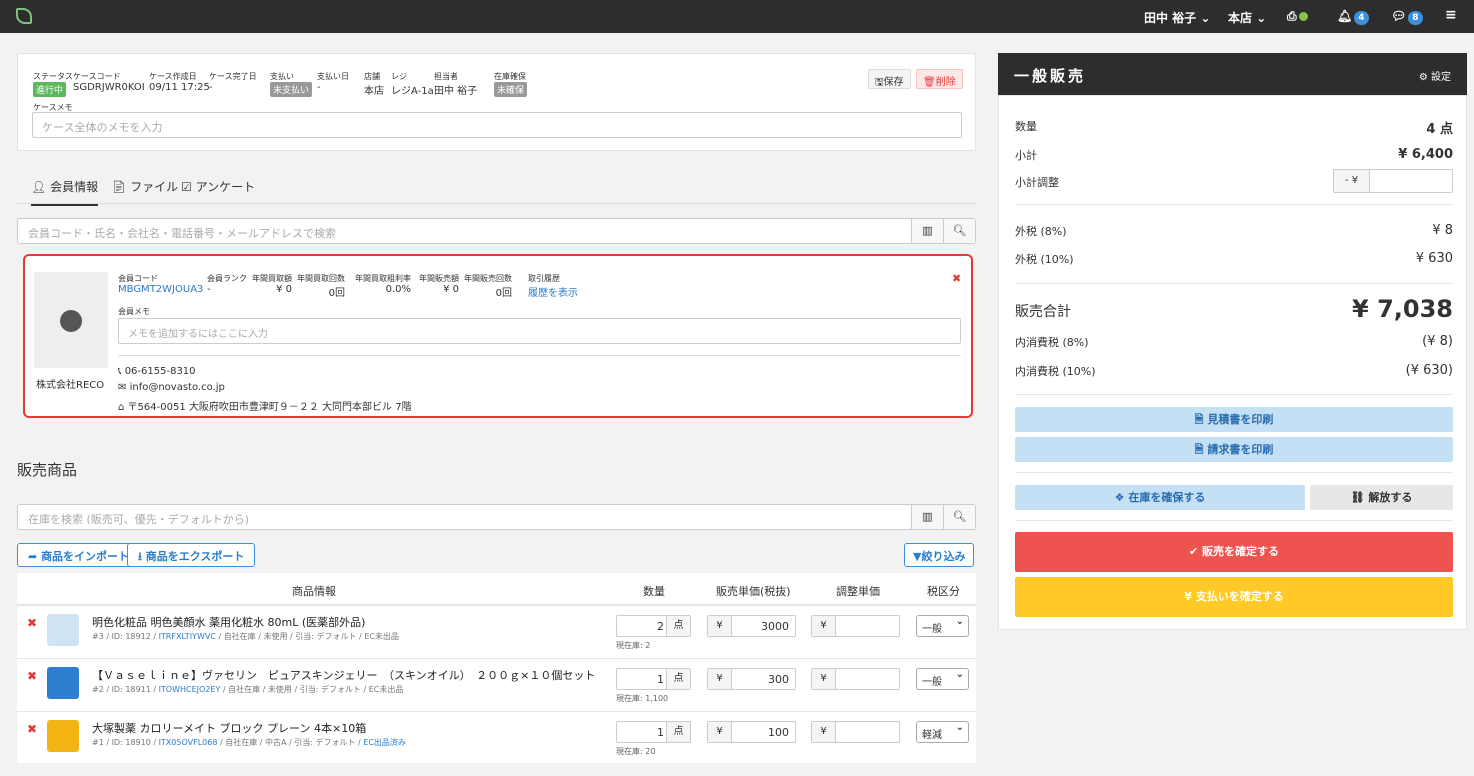 The width and height of the screenshot is (1474, 776). I want to click on export-button: ⭳ 商品をエクスポート, so click(191, 555).